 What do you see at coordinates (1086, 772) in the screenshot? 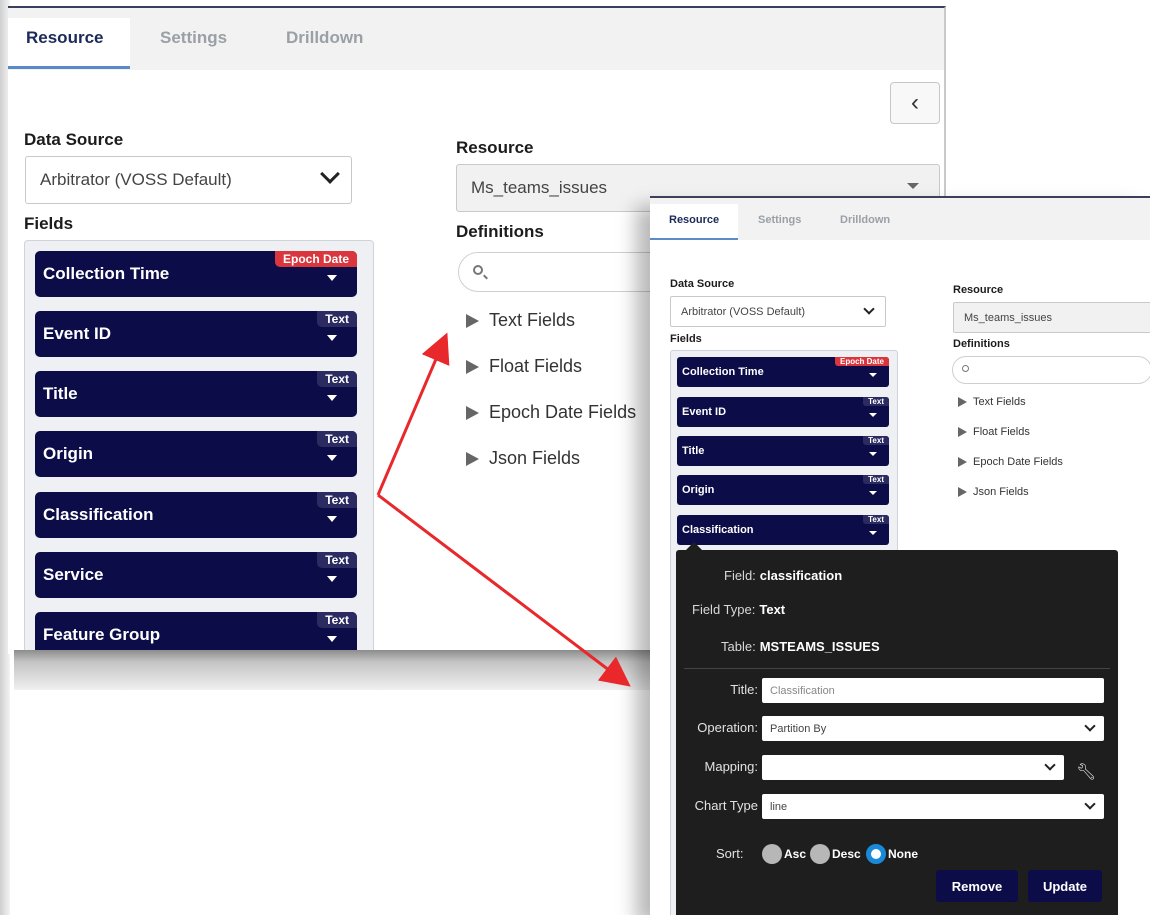
I see `wrench-icon: 🔧︎` at bounding box center [1086, 772].